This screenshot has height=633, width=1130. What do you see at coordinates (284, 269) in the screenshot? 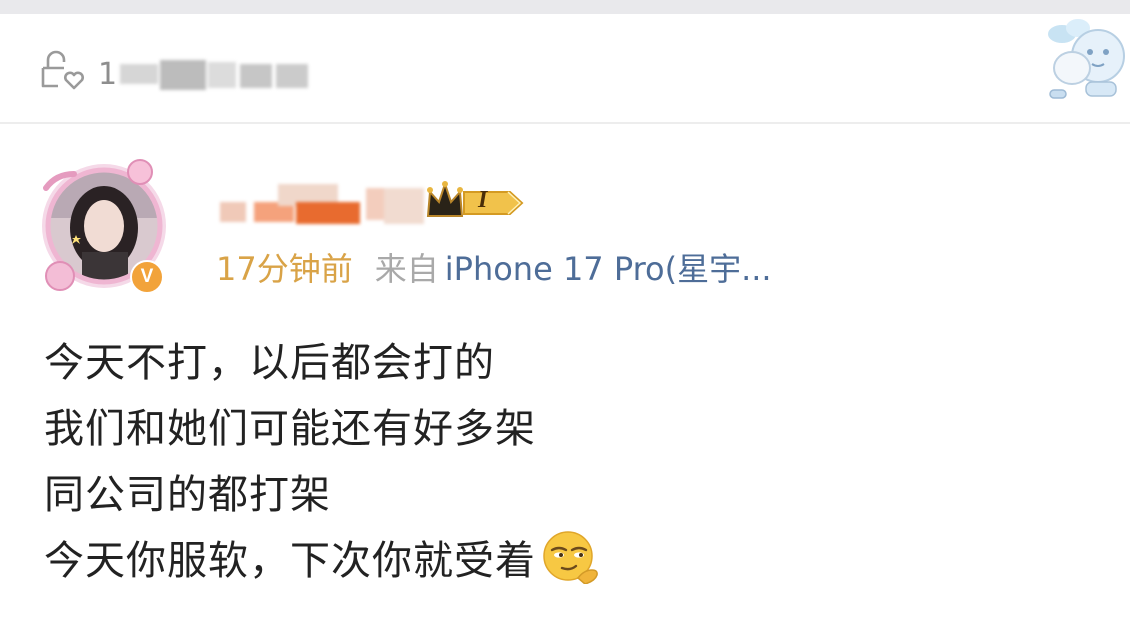
I see `post-time: 17分钟前` at bounding box center [284, 269].